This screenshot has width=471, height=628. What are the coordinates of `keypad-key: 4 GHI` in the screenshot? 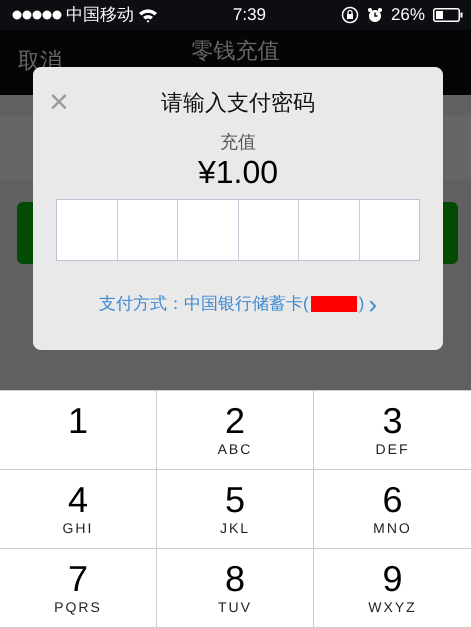 It's located at (78, 509).